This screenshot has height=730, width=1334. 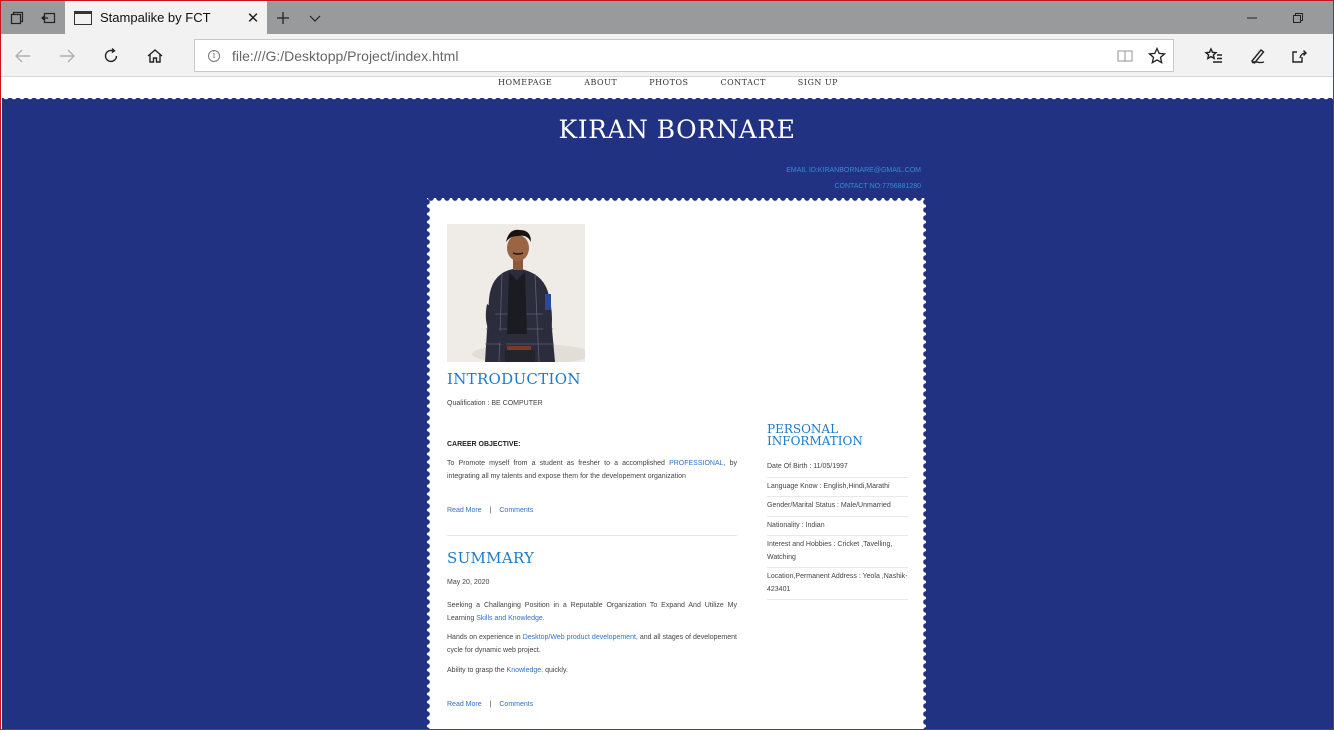 What do you see at coordinates (491, 558) in the screenshot?
I see `summary-heading: SUMMARY` at bounding box center [491, 558].